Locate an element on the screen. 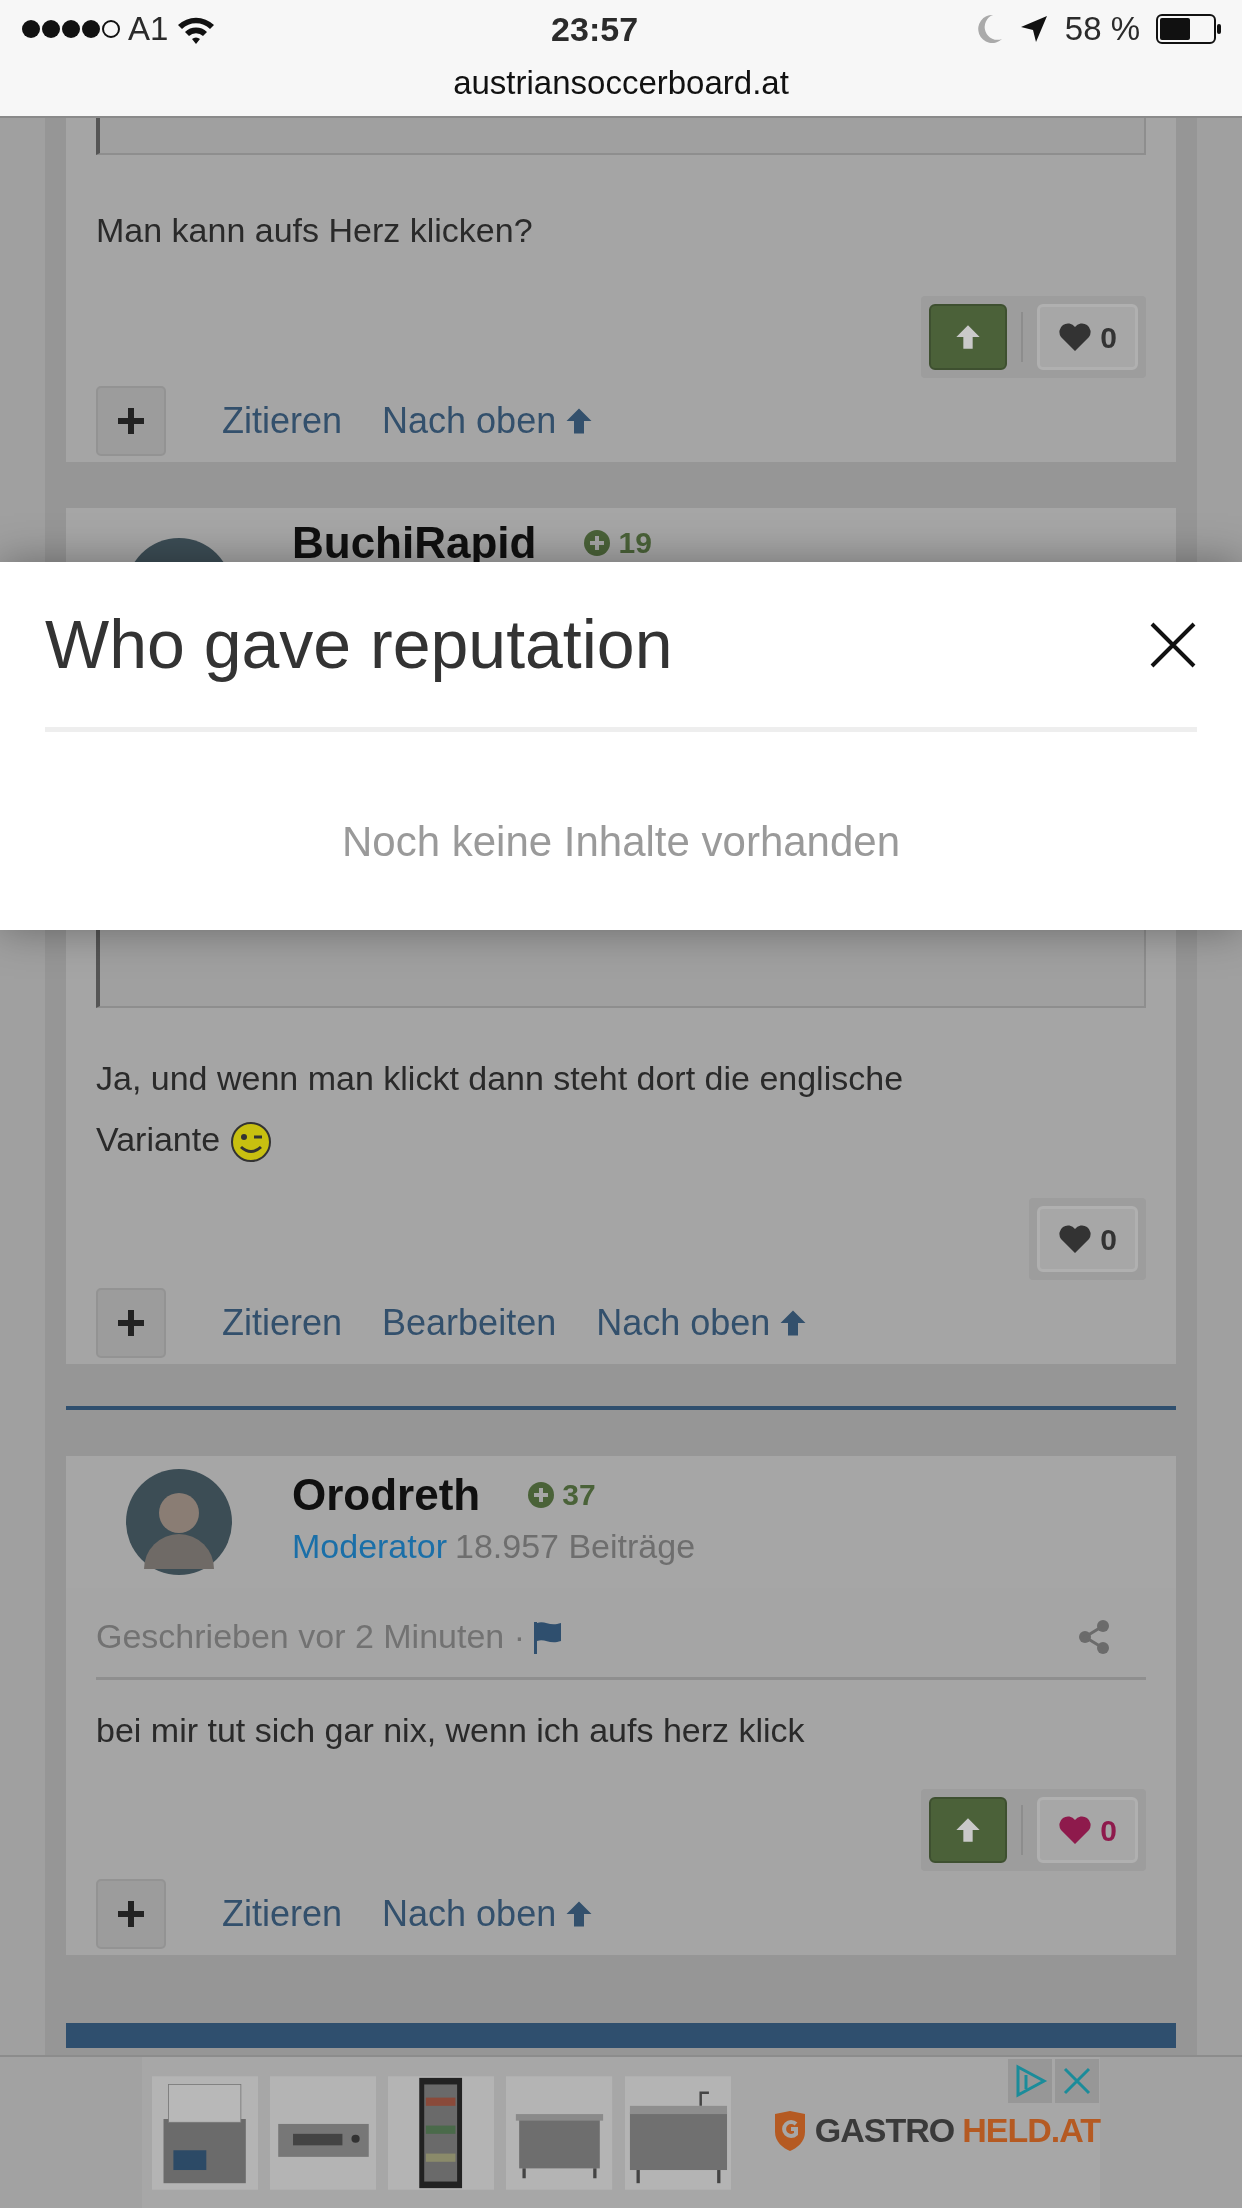 The image size is (1242, 2208). signal-icon is located at coordinates (70, 29).